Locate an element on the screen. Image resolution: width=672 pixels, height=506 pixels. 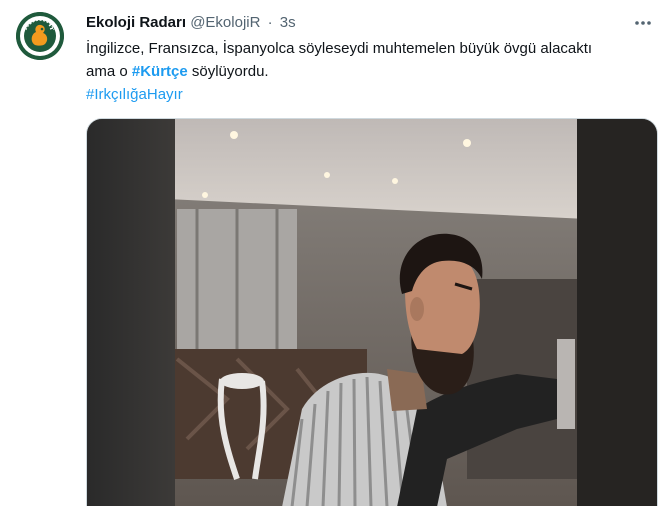
avatar-logo-icon is located at coordinates (40, 36).